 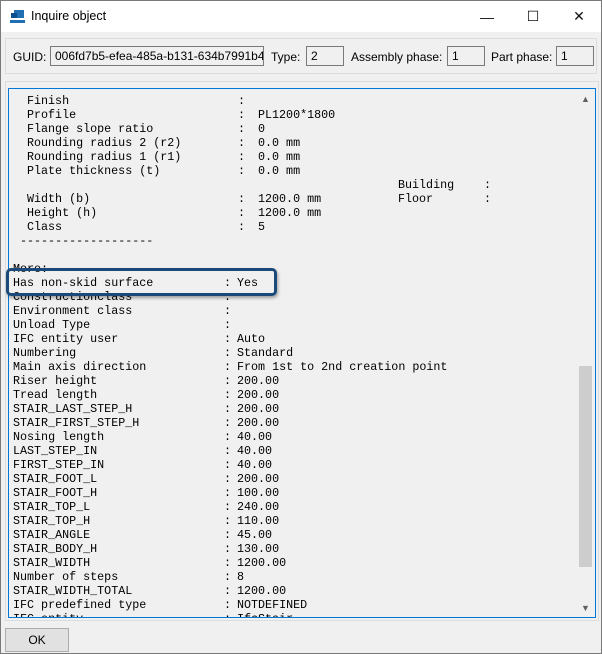 I want to click on highlight-box, so click(x=141, y=282).